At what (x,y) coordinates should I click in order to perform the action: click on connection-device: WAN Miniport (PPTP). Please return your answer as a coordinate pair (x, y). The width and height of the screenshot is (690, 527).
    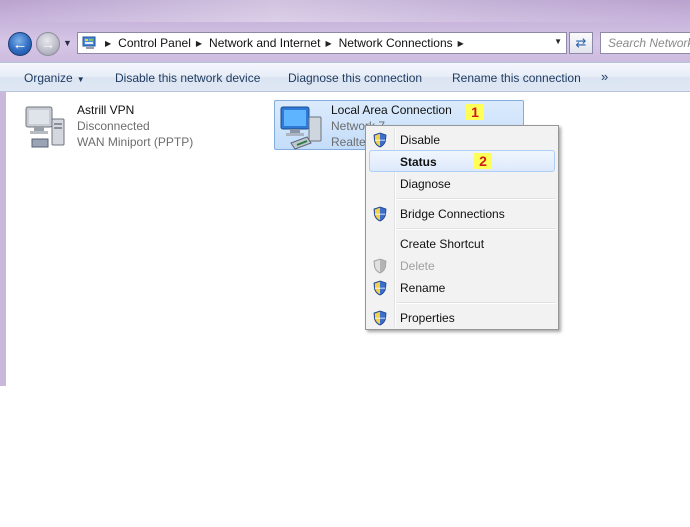
    Looking at the image, I should click on (135, 142).